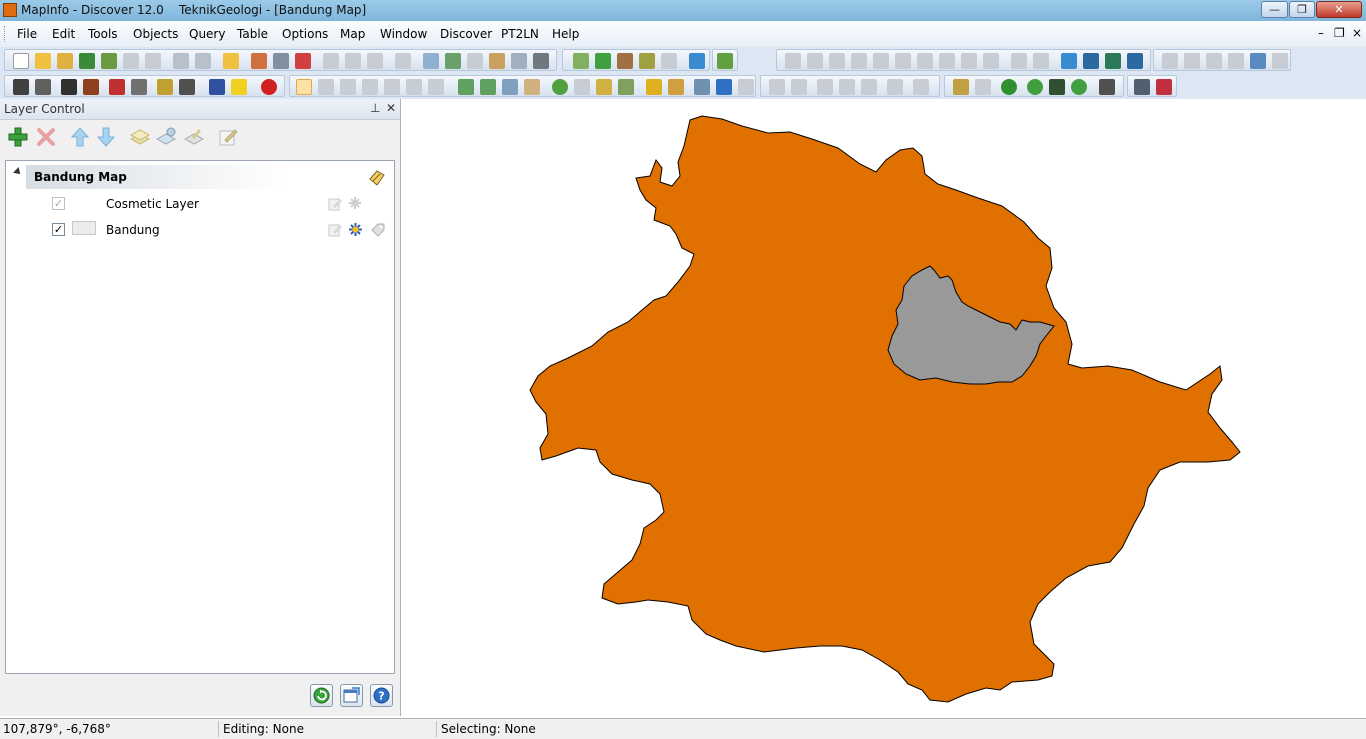 The height and width of the screenshot is (739, 1366). What do you see at coordinates (647, 61) in the screenshot?
I see `survey-icon` at bounding box center [647, 61].